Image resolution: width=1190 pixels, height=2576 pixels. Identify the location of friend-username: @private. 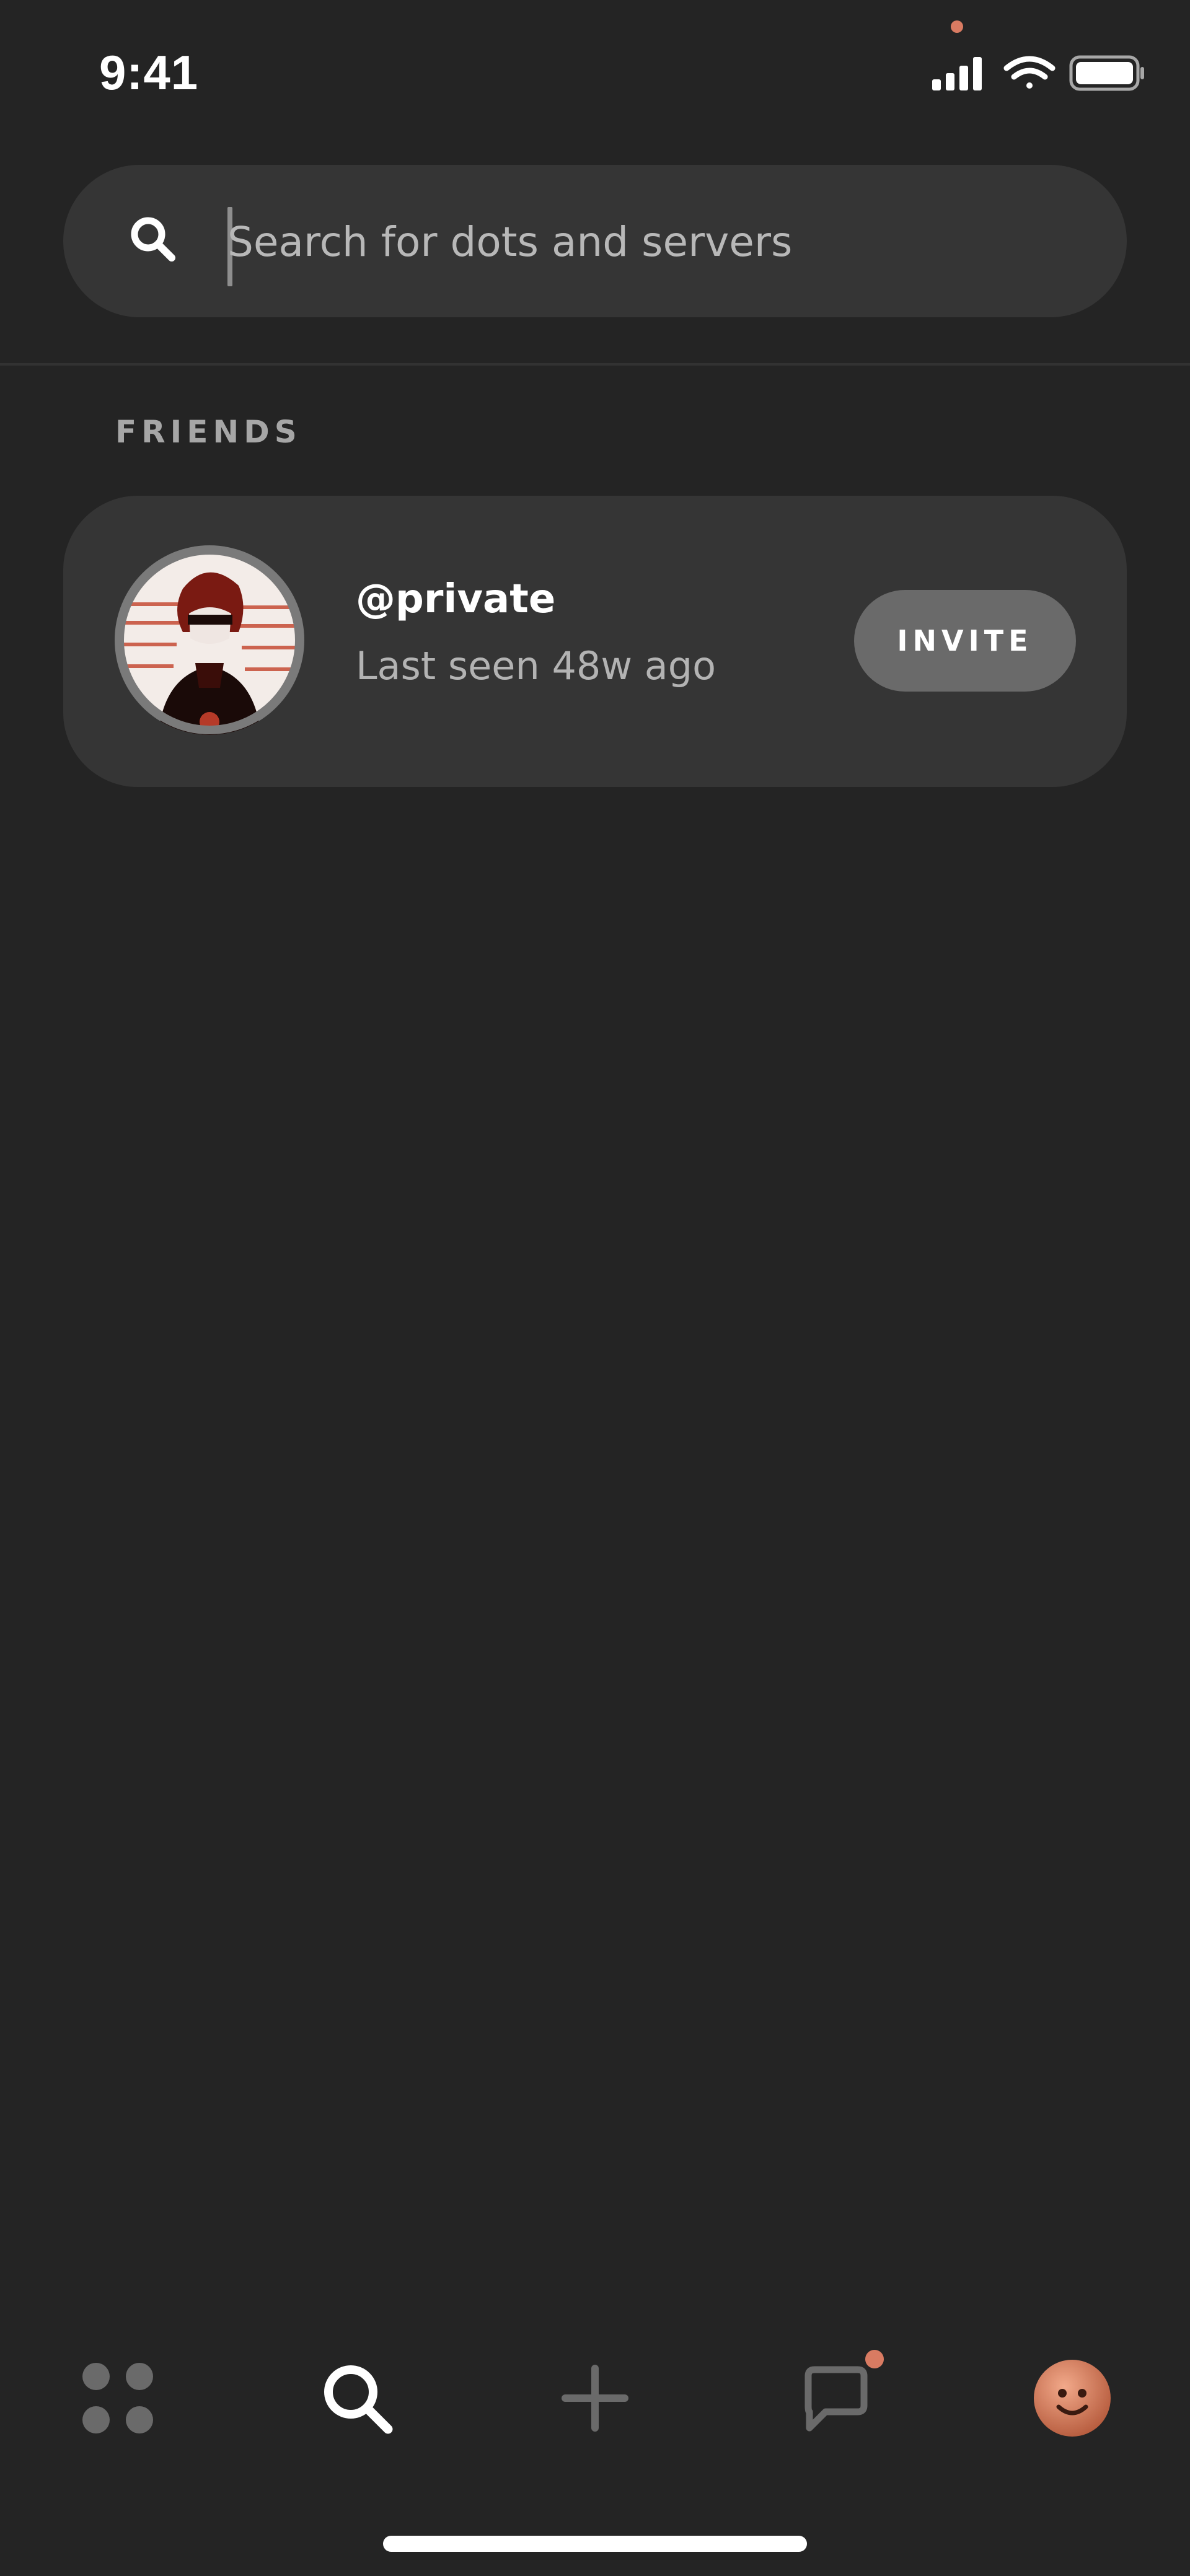
(456, 599).